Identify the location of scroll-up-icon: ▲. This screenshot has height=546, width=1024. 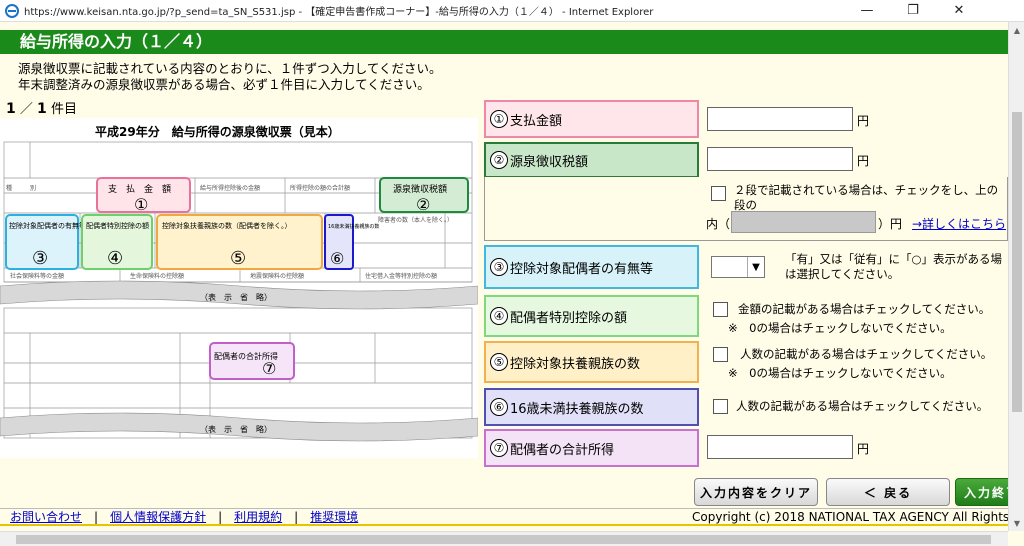
(1016, 30).